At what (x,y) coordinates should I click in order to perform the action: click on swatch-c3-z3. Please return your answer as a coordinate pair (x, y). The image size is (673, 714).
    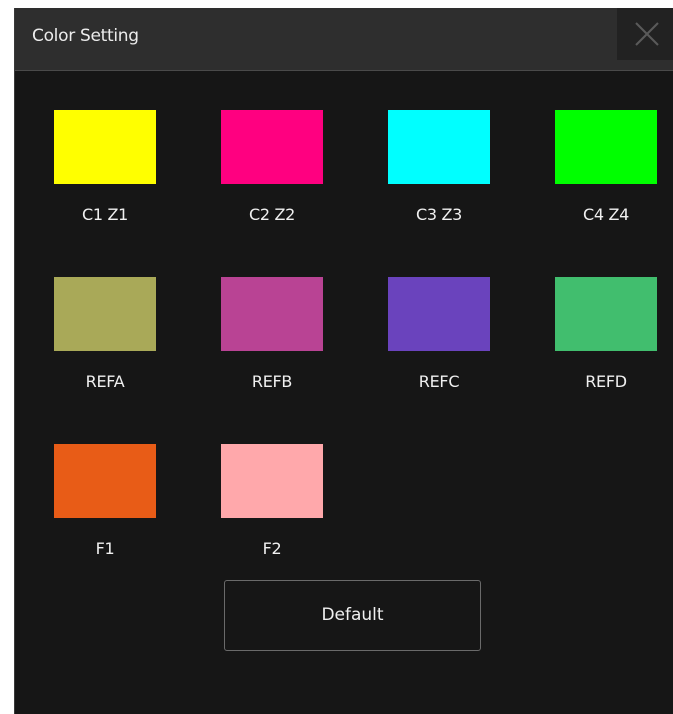
    Looking at the image, I should click on (439, 147).